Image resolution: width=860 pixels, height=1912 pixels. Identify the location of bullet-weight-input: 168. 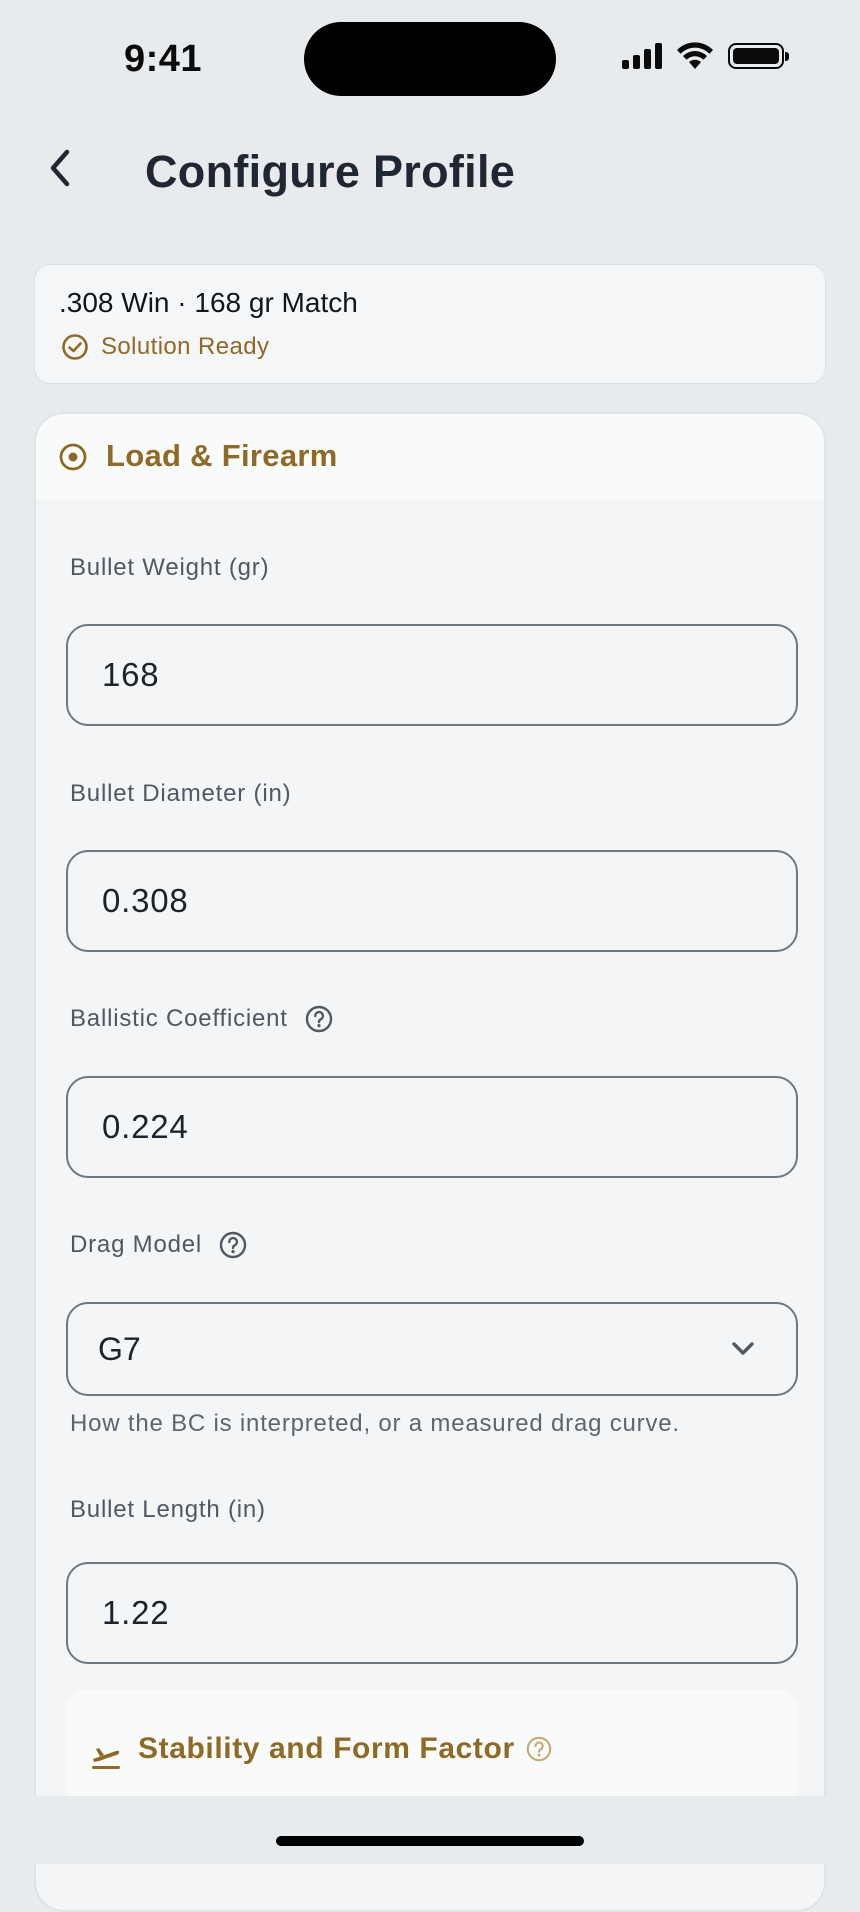
(432, 675).